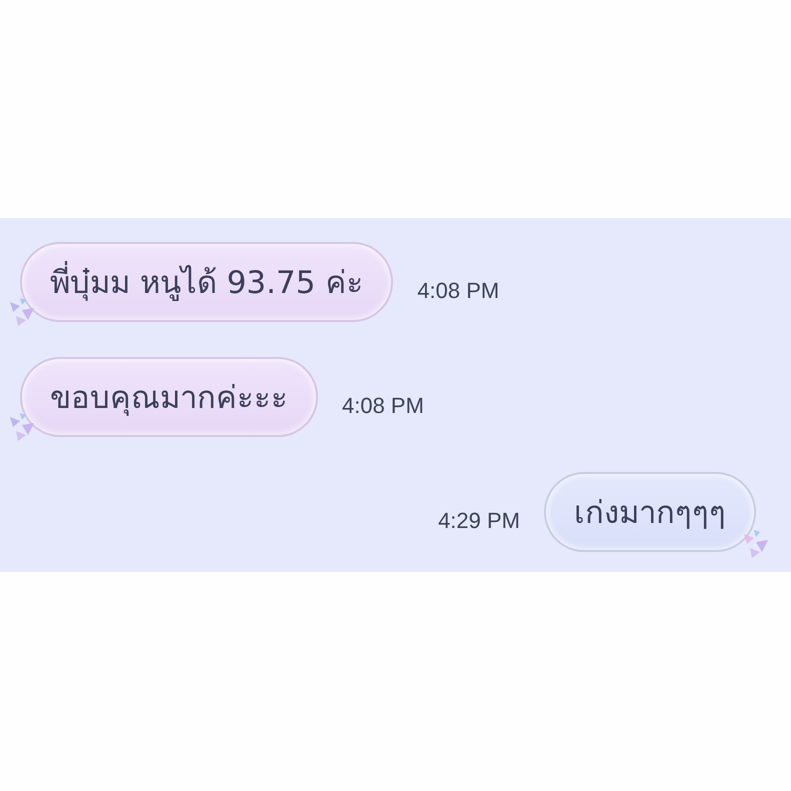 The image size is (791, 791). Describe the element at coordinates (207, 282) in the screenshot. I see `message-bubble: พี่บุ๋มม หนูได้ 93.75 ค่ะ` at that location.